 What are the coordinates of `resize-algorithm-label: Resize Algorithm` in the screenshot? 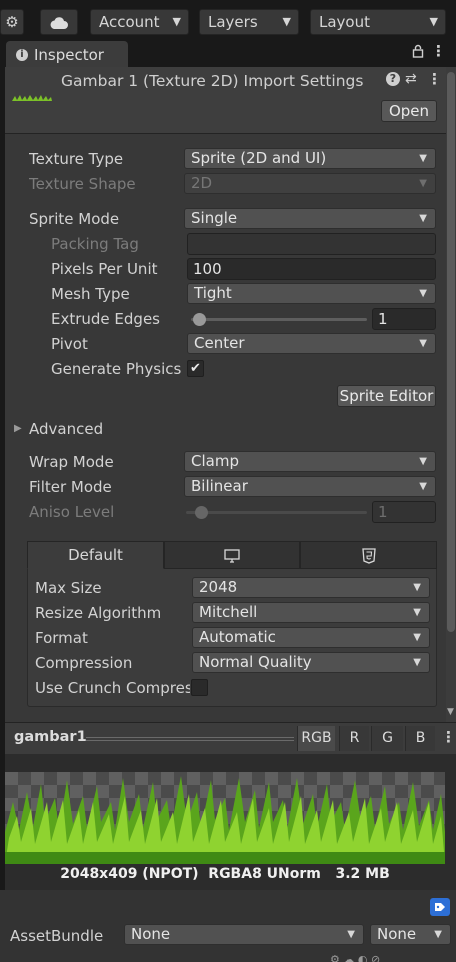 It's located at (98, 613).